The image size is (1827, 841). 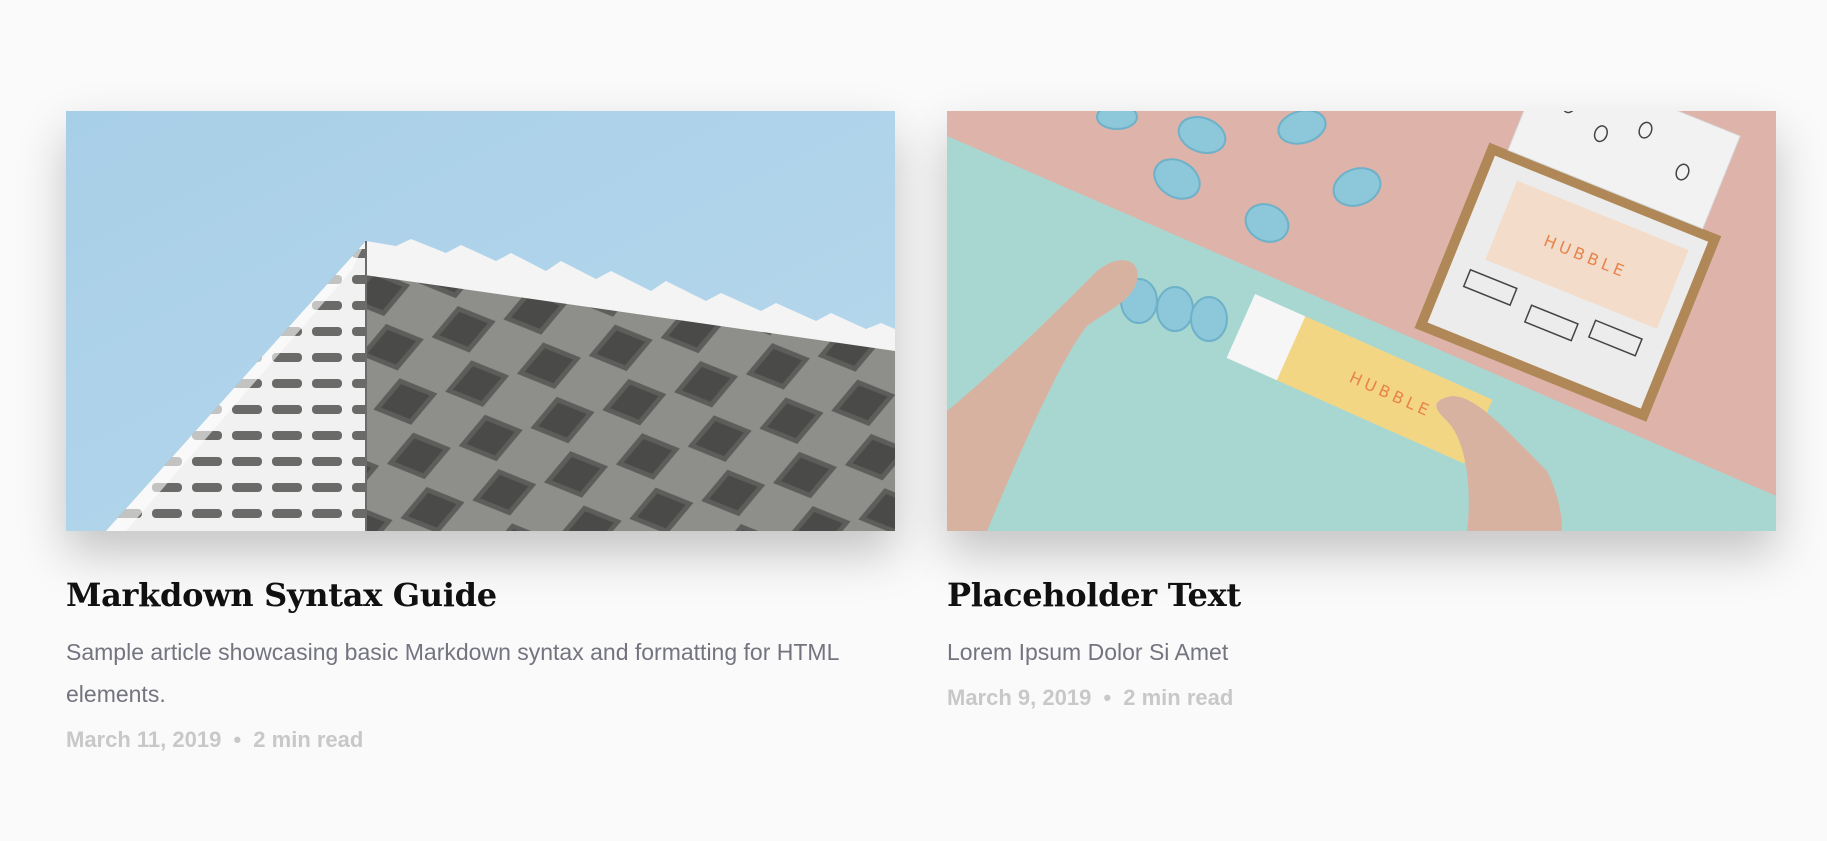 What do you see at coordinates (144, 739) in the screenshot?
I see `post-date: March 11, 2019` at bounding box center [144, 739].